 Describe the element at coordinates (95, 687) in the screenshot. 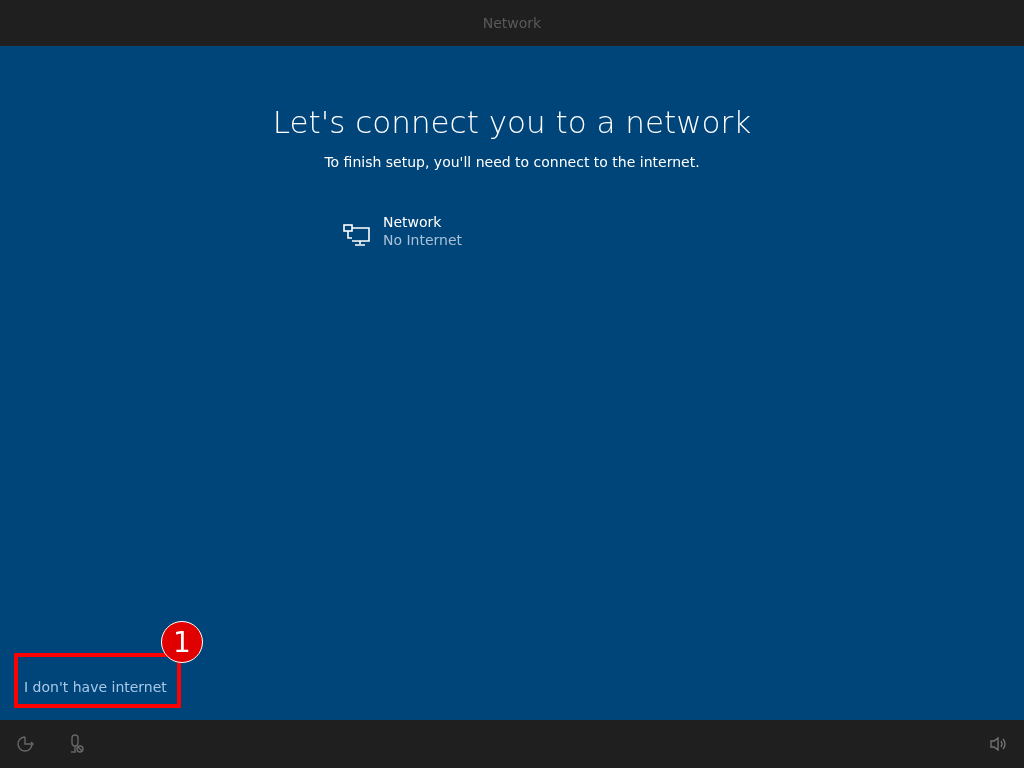

I see `no-internet-link: I don't have internet` at that location.